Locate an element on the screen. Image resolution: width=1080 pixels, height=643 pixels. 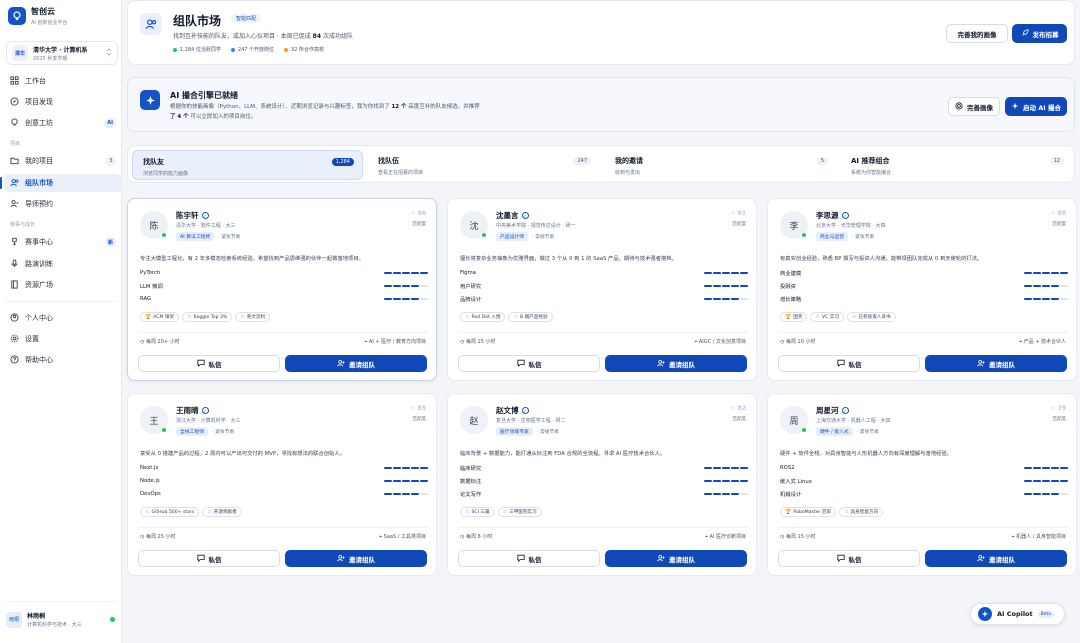
nav-discover: 项目发现 is located at coordinates (63, 102).